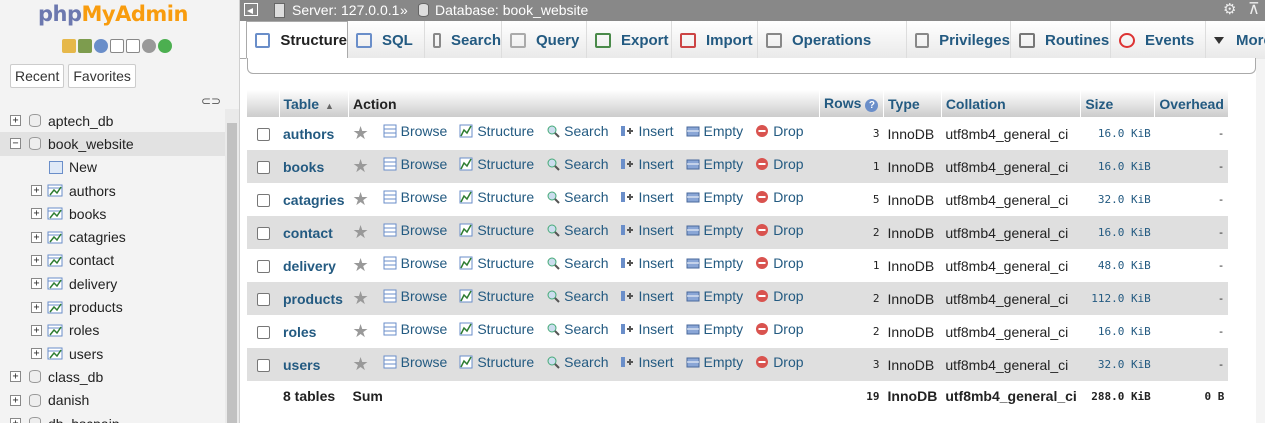 This screenshot has width=1265, height=423. Describe the element at coordinates (314, 199) in the screenshot. I see `table-name-link: catagries` at that location.